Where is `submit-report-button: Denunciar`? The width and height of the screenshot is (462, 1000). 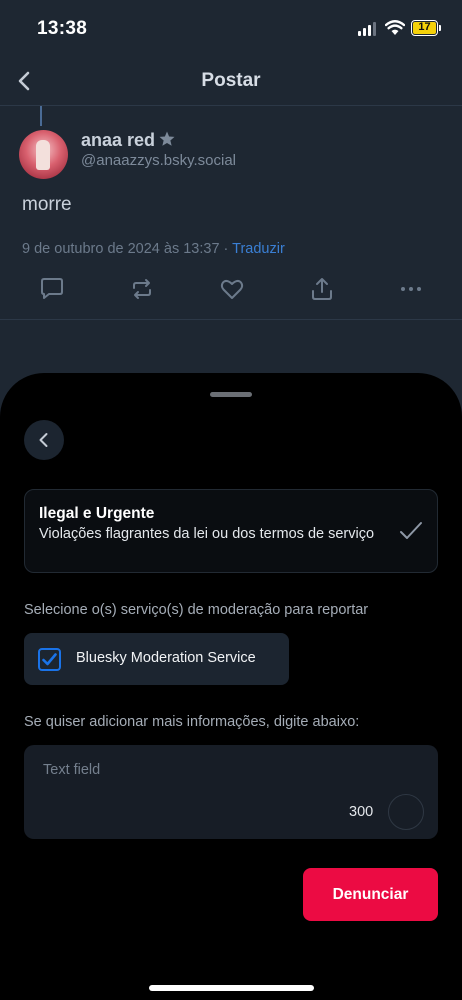
submit-report-button: Denunciar is located at coordinates (370, 894).